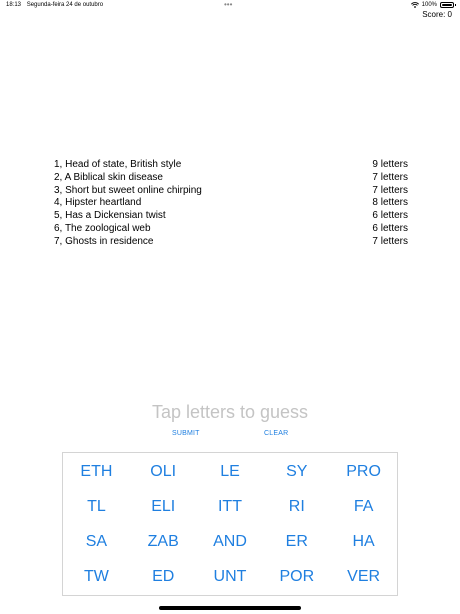 The height and width of the screenshot is (614, 460). Describe the element at coordinates (390, 164) in the screenshot. I see `clue-length: 9 letters` at that location.